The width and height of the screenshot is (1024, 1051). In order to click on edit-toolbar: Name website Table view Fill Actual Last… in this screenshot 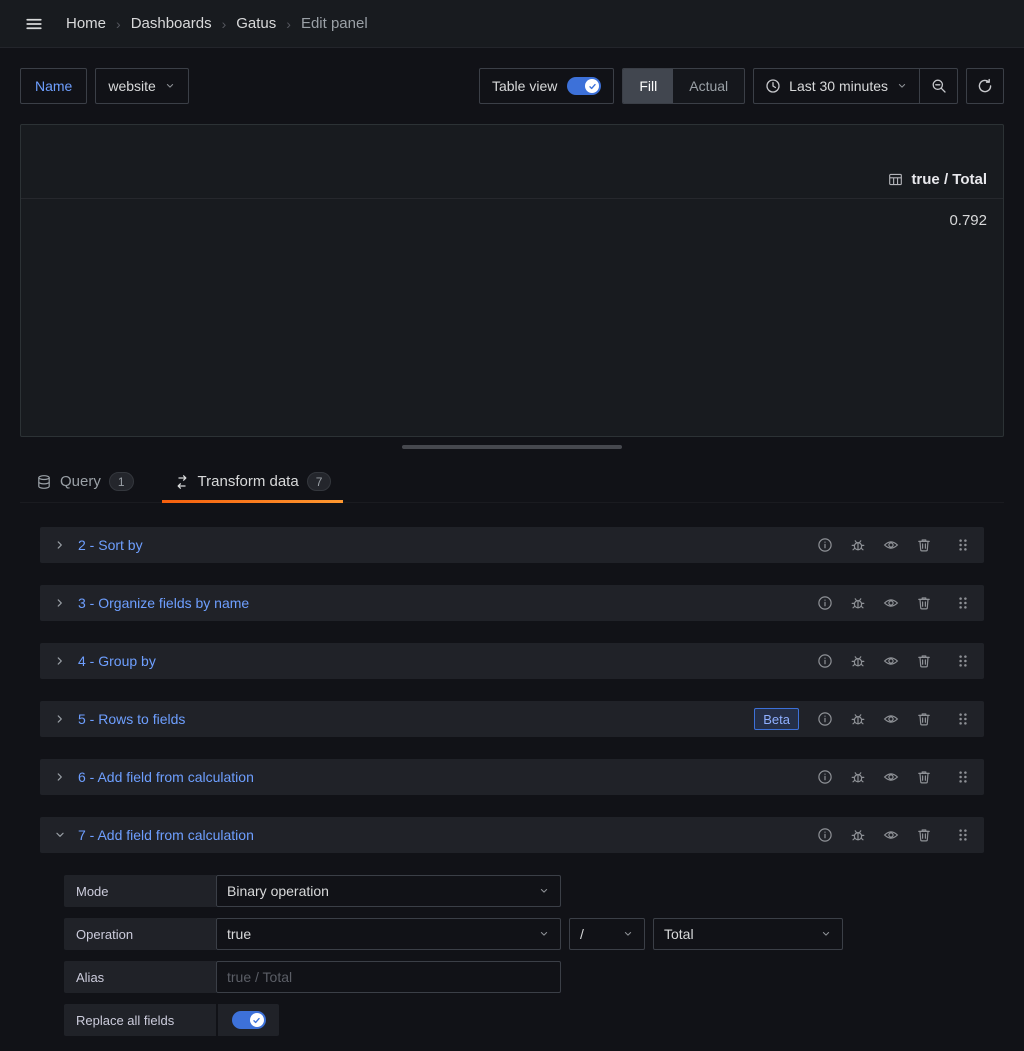, I will do `click(512, 86)`.